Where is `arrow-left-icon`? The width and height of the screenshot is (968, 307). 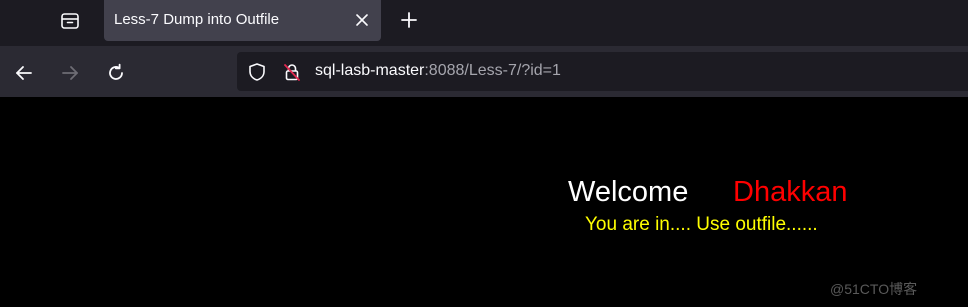 arrow-left-icon is located at coordinates (24, 73).